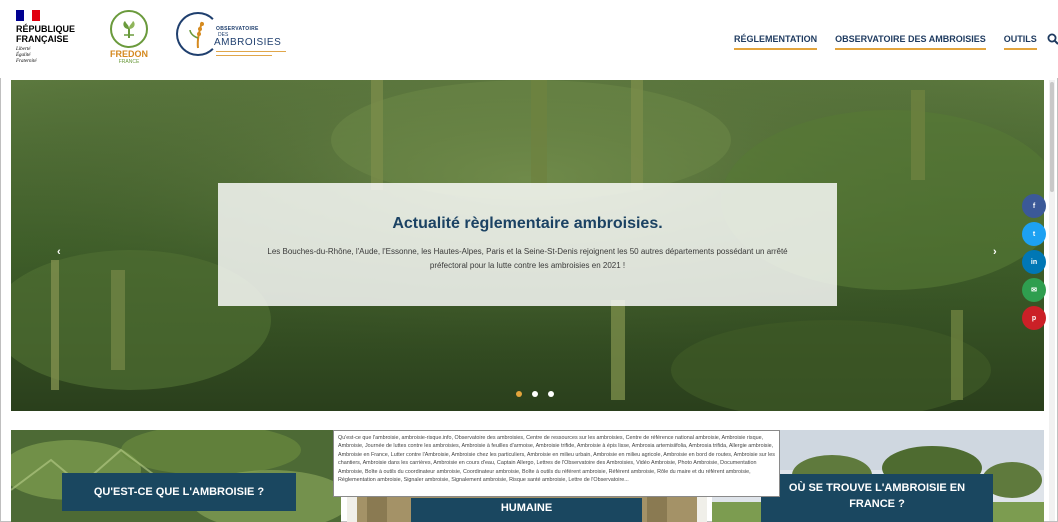 The height and width of the screenshot is (522, 1058). I want to click on french-flag-icon, so click(28, 15).